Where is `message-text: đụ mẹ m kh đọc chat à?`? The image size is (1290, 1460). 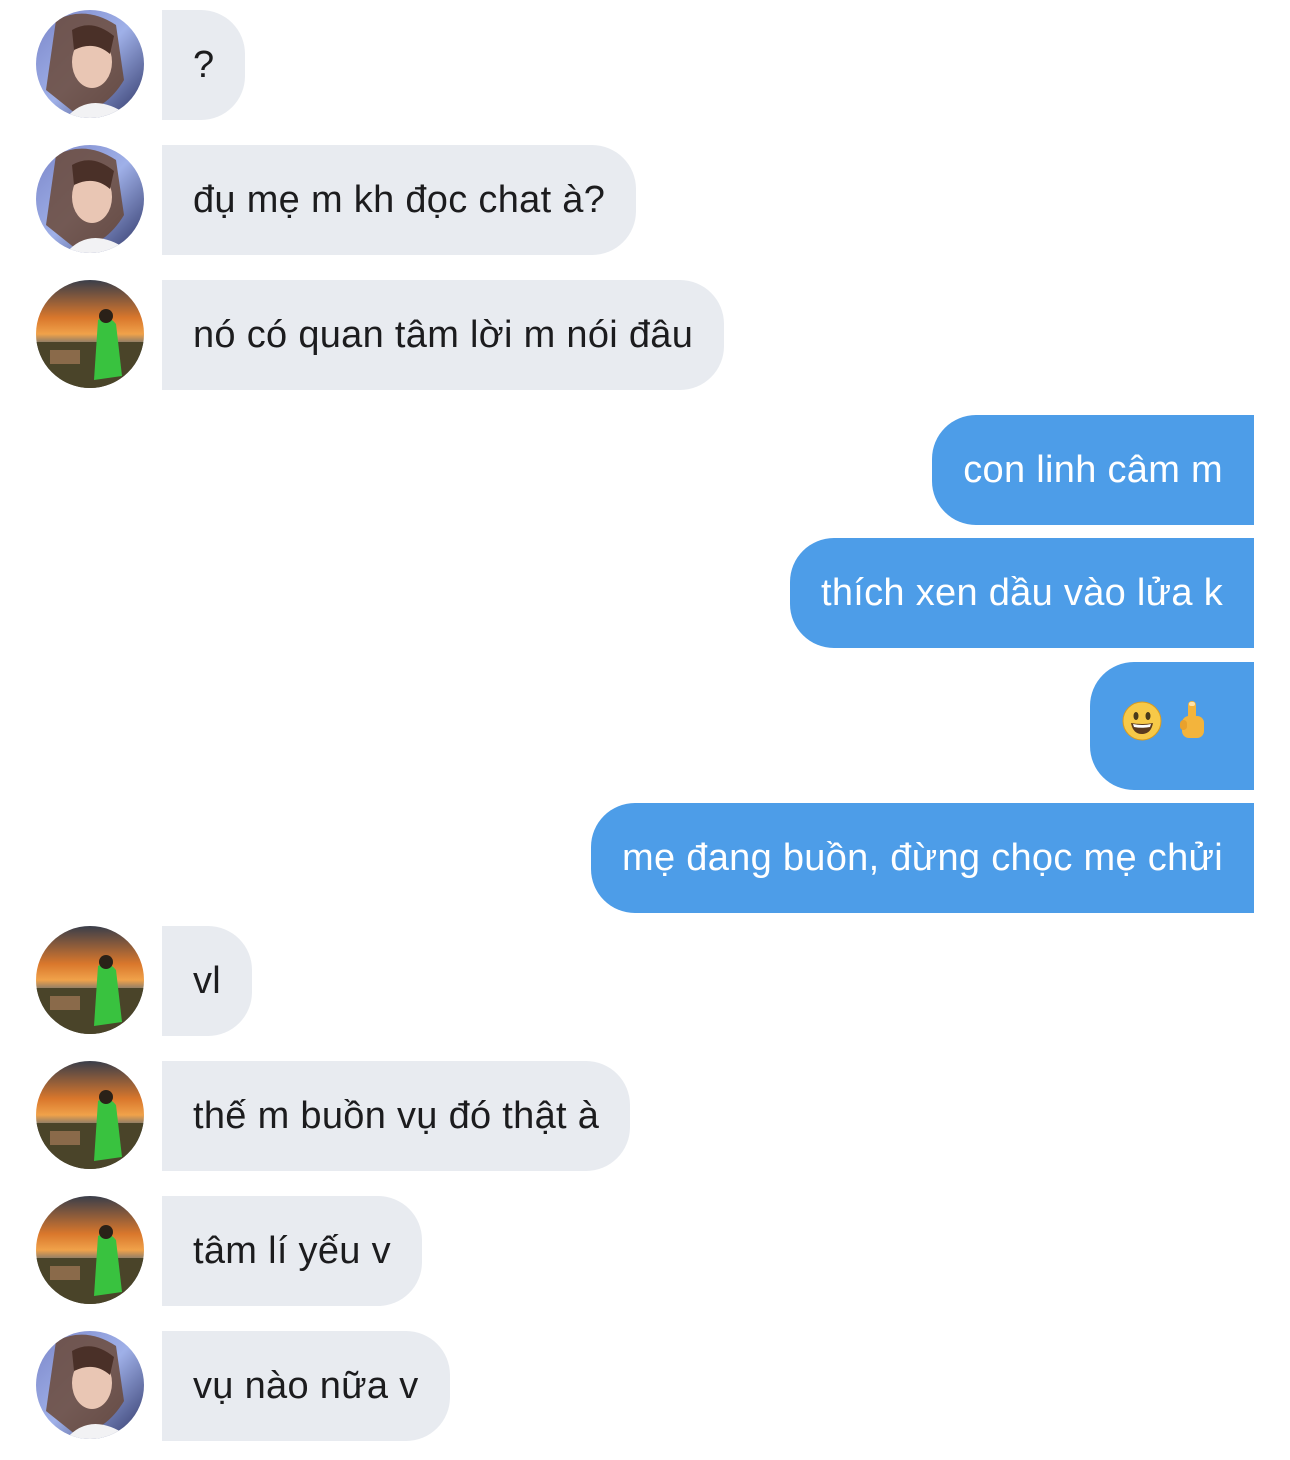 message-text: đụ mẹ m kh đọc chat à? is located at coordinates (399, 199).